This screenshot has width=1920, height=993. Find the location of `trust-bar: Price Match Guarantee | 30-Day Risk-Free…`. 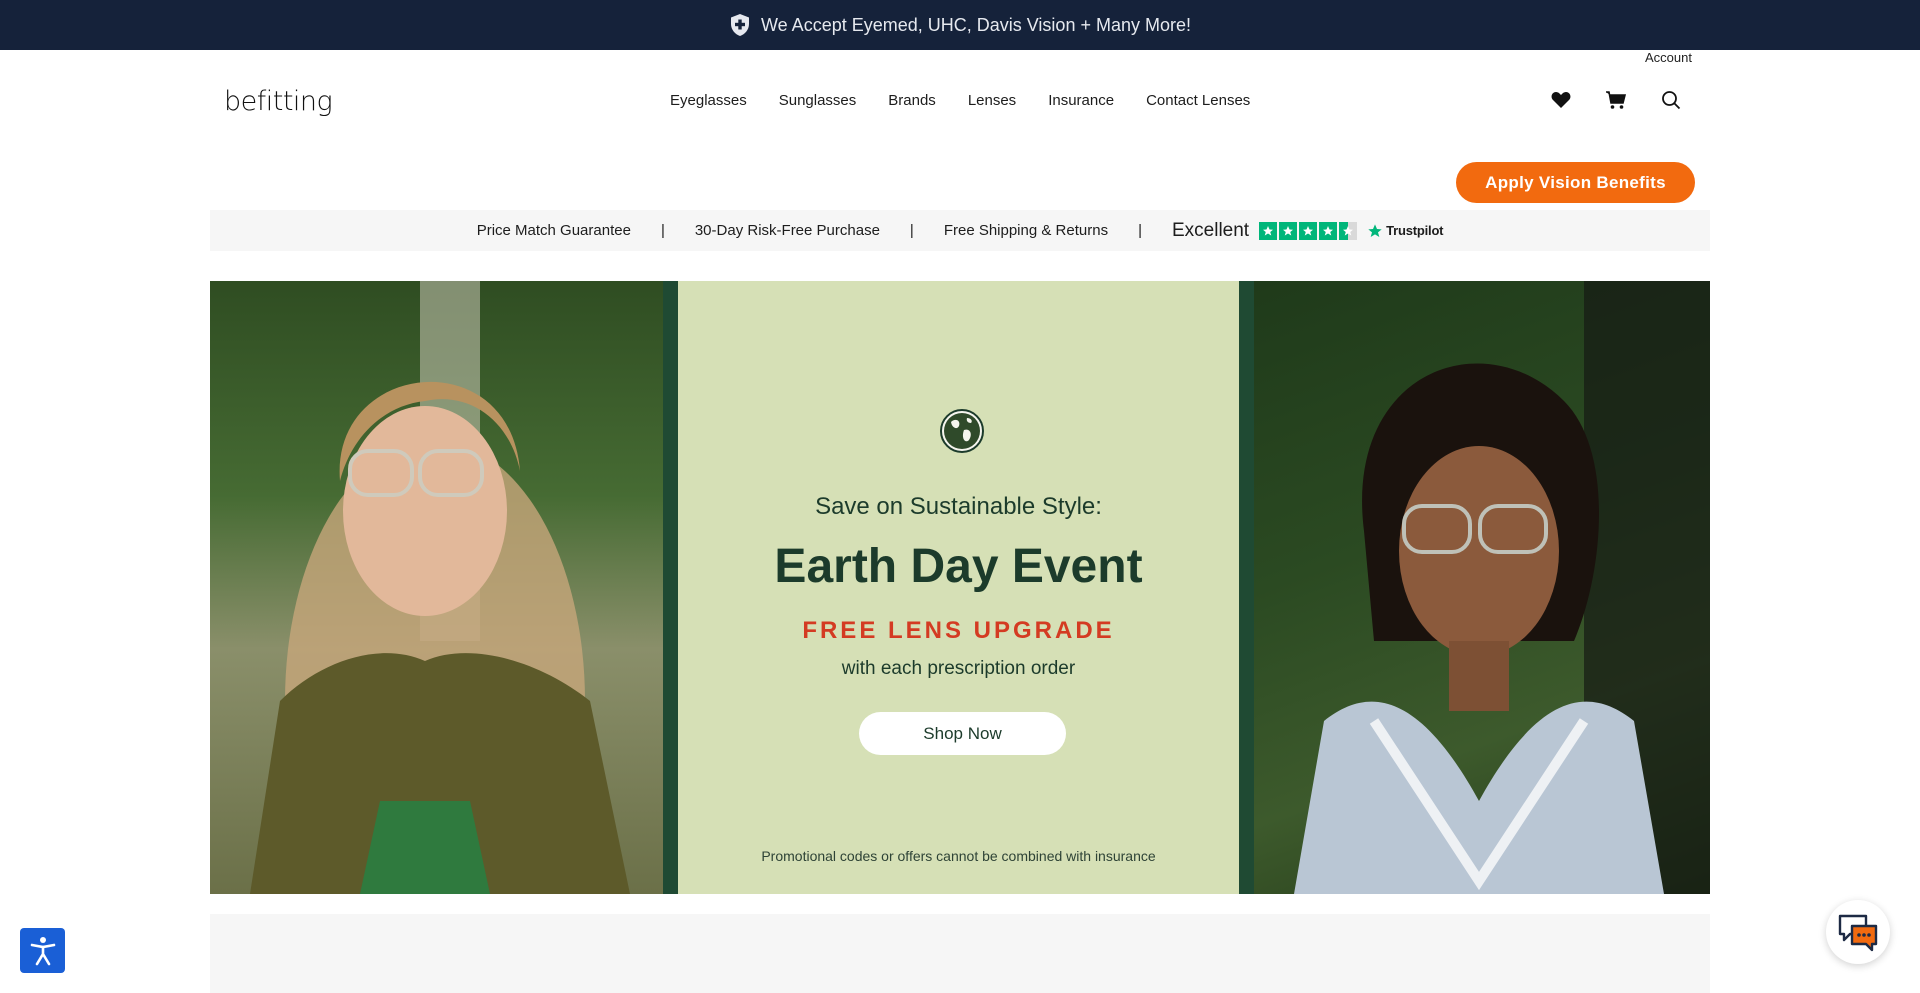

trust-bar: Price Match Guarantee | 30-Day Risk-Free… is located at coordinates (960, 230).